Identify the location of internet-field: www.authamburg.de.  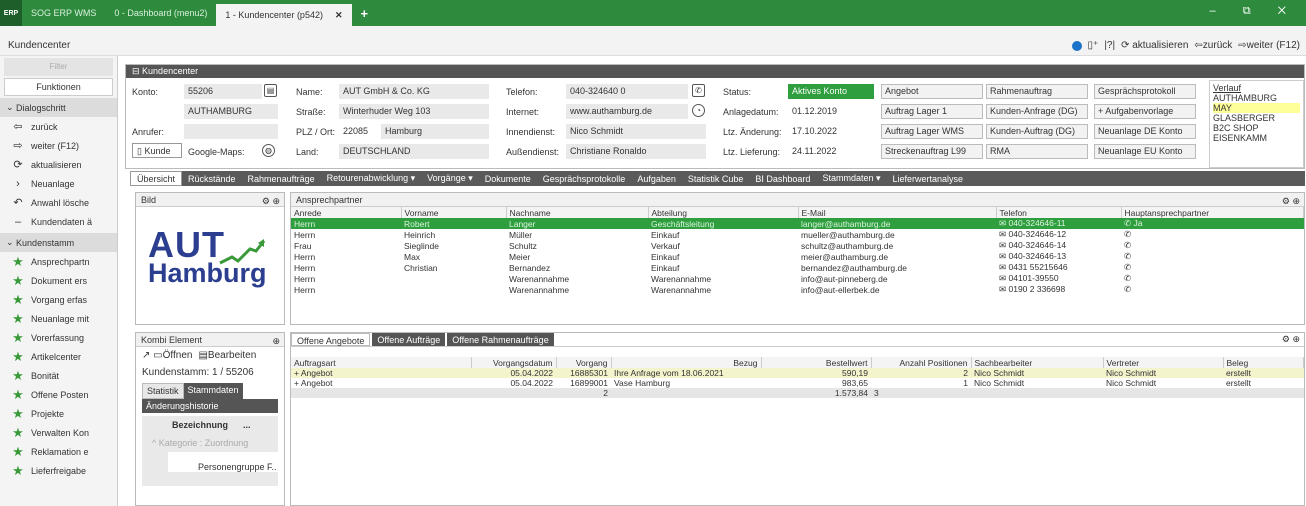
(627, 111).